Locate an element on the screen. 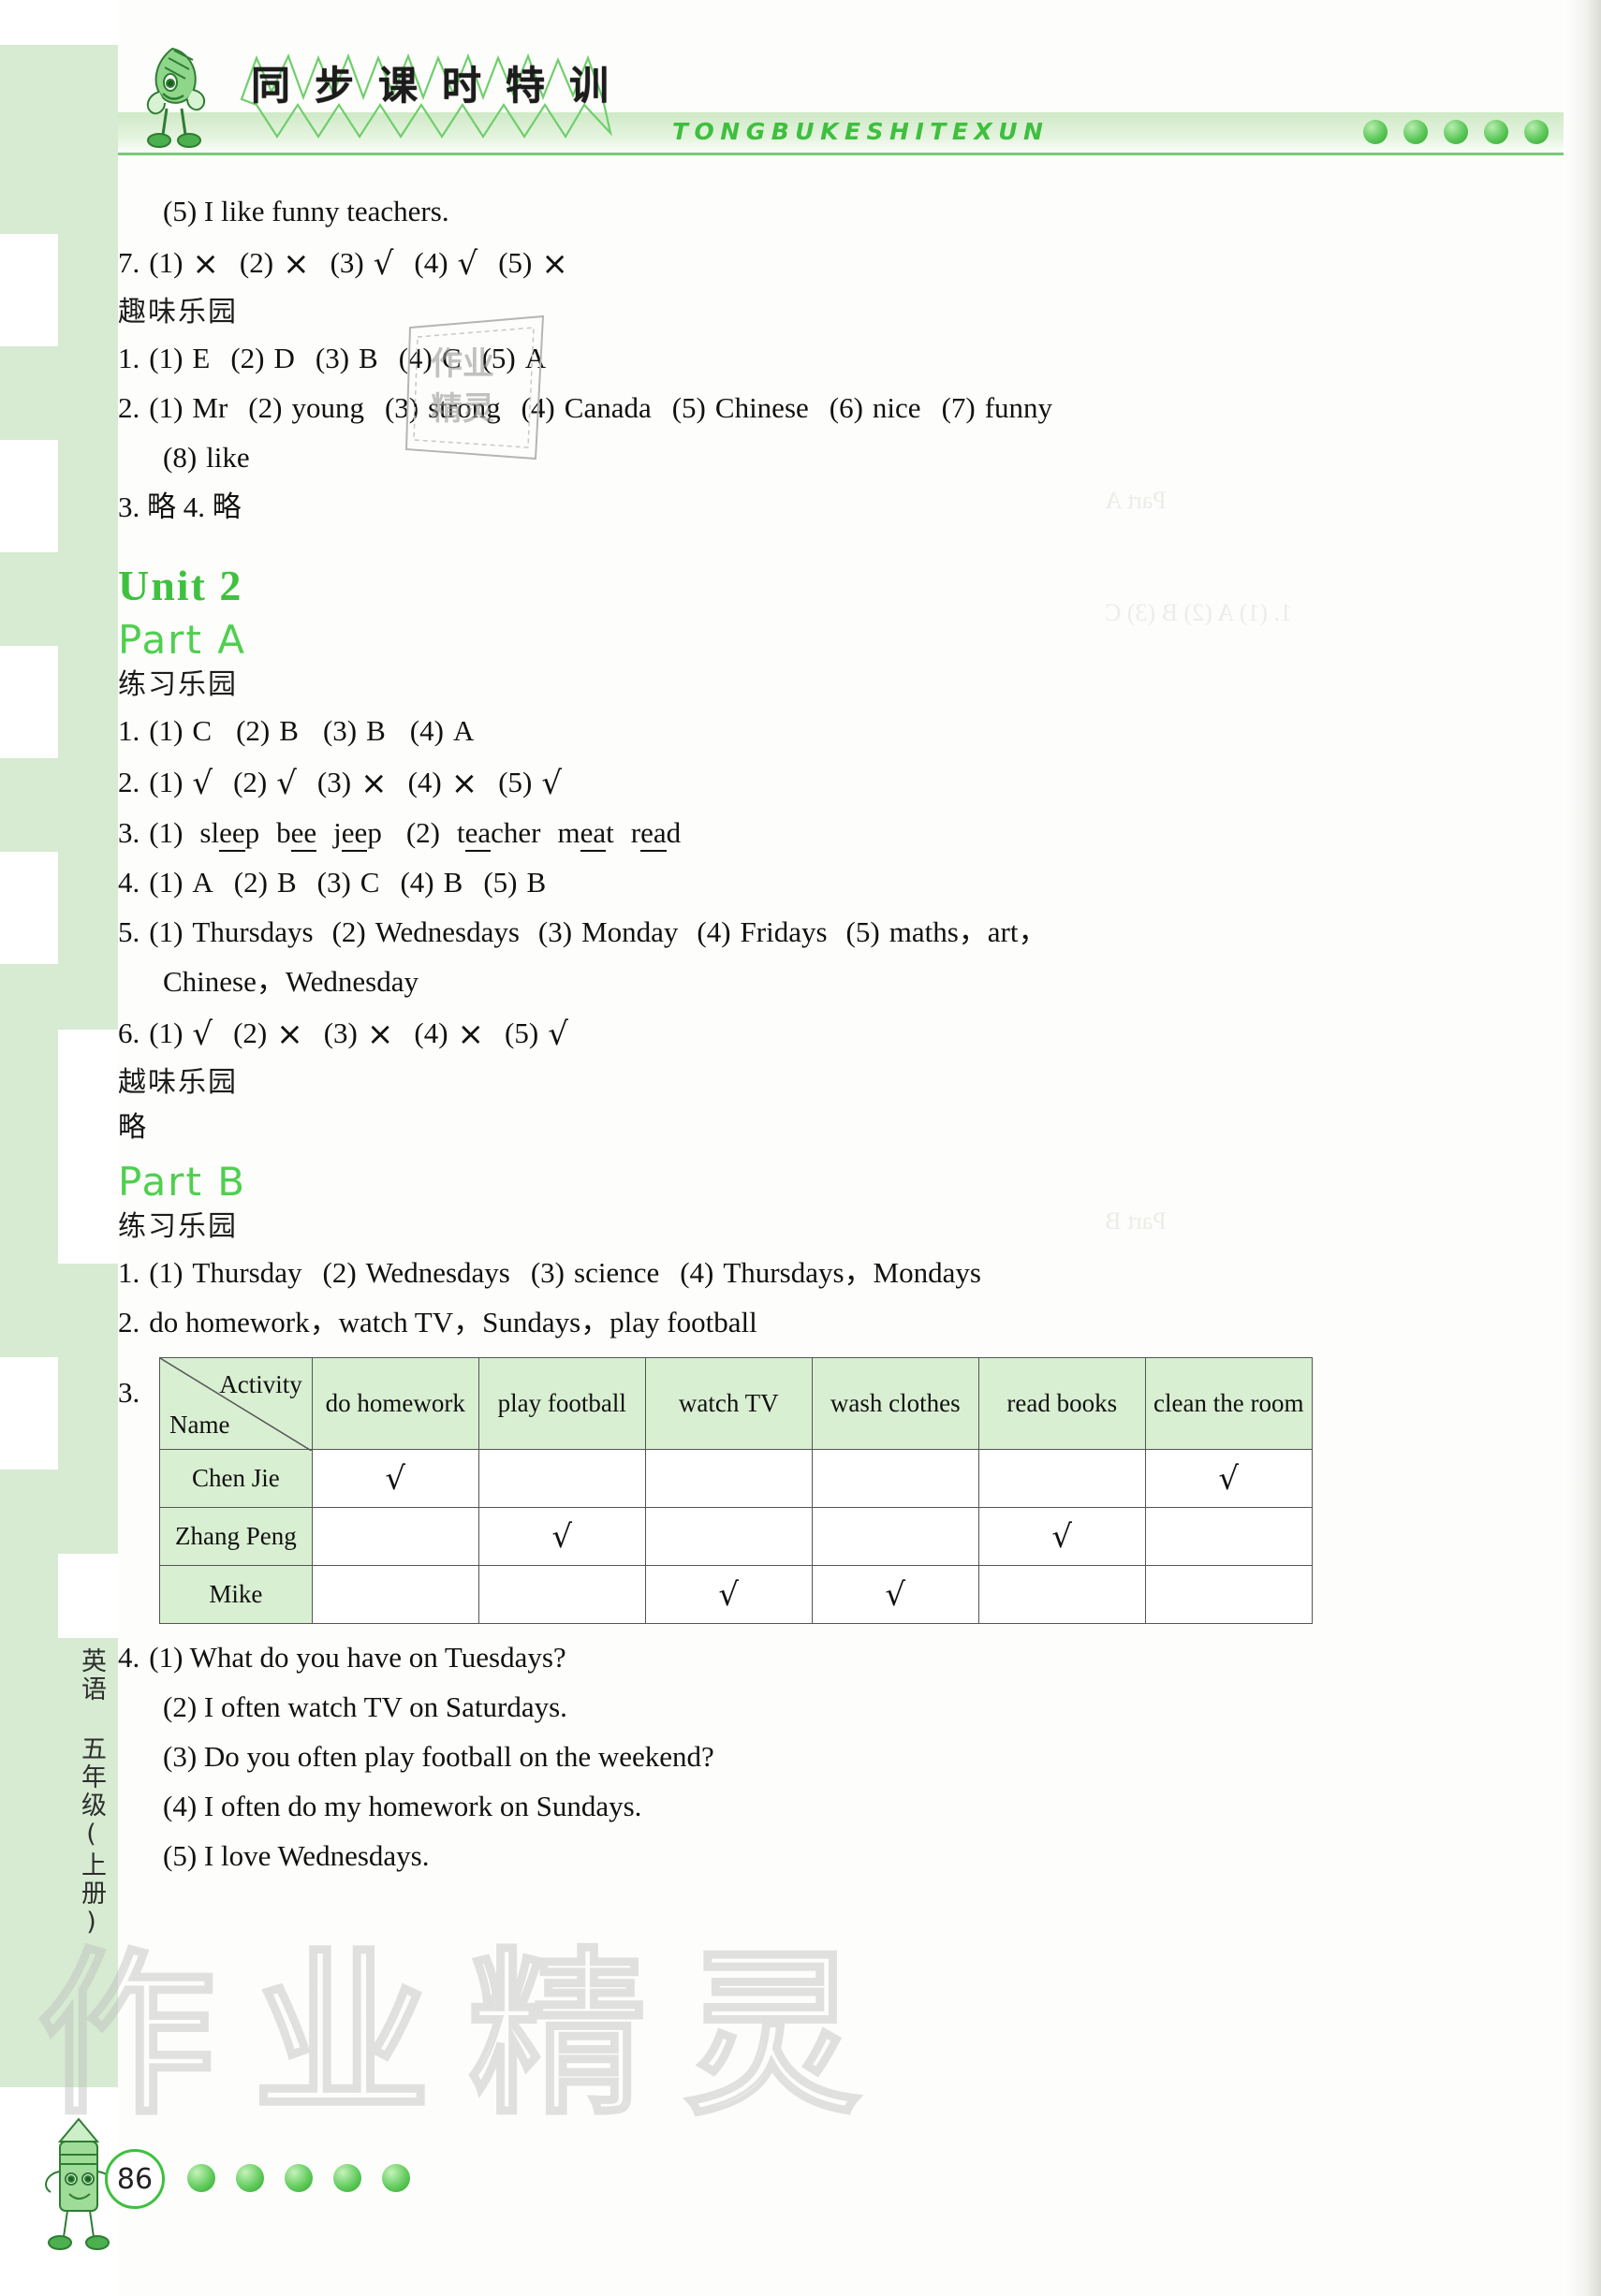  answer-value: Chinese is located at coordinates (761, 408).